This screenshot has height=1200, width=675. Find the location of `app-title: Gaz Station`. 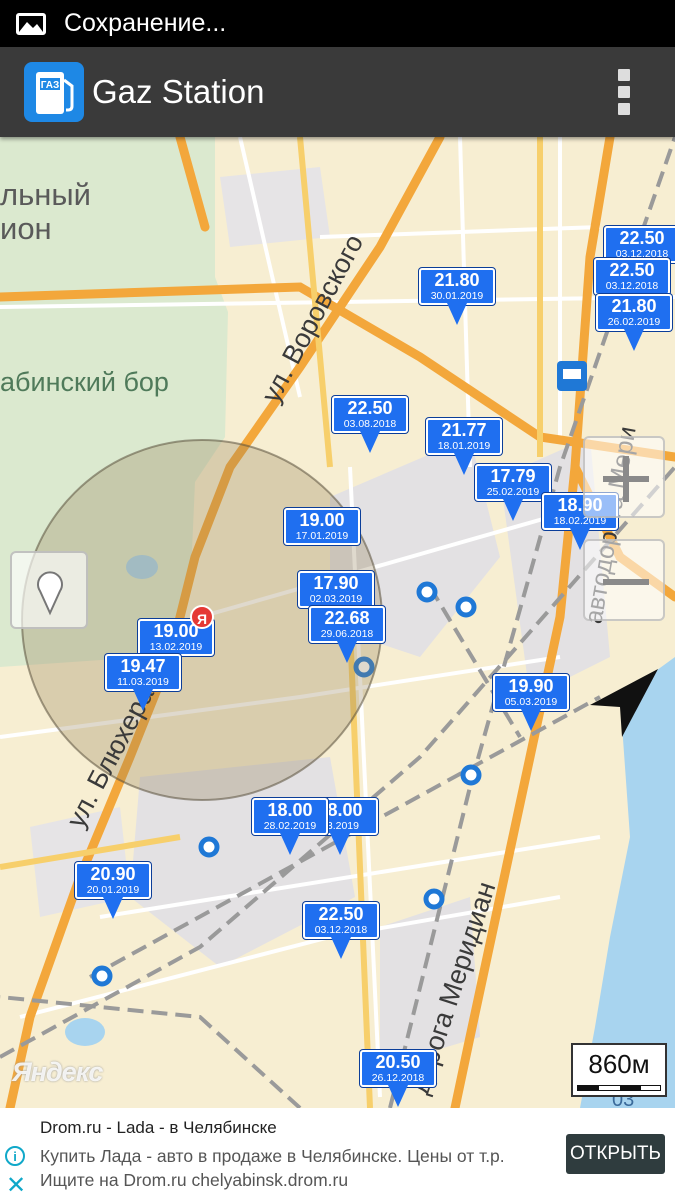

app-title: Gaz Station is located at coordinates (178, 91).